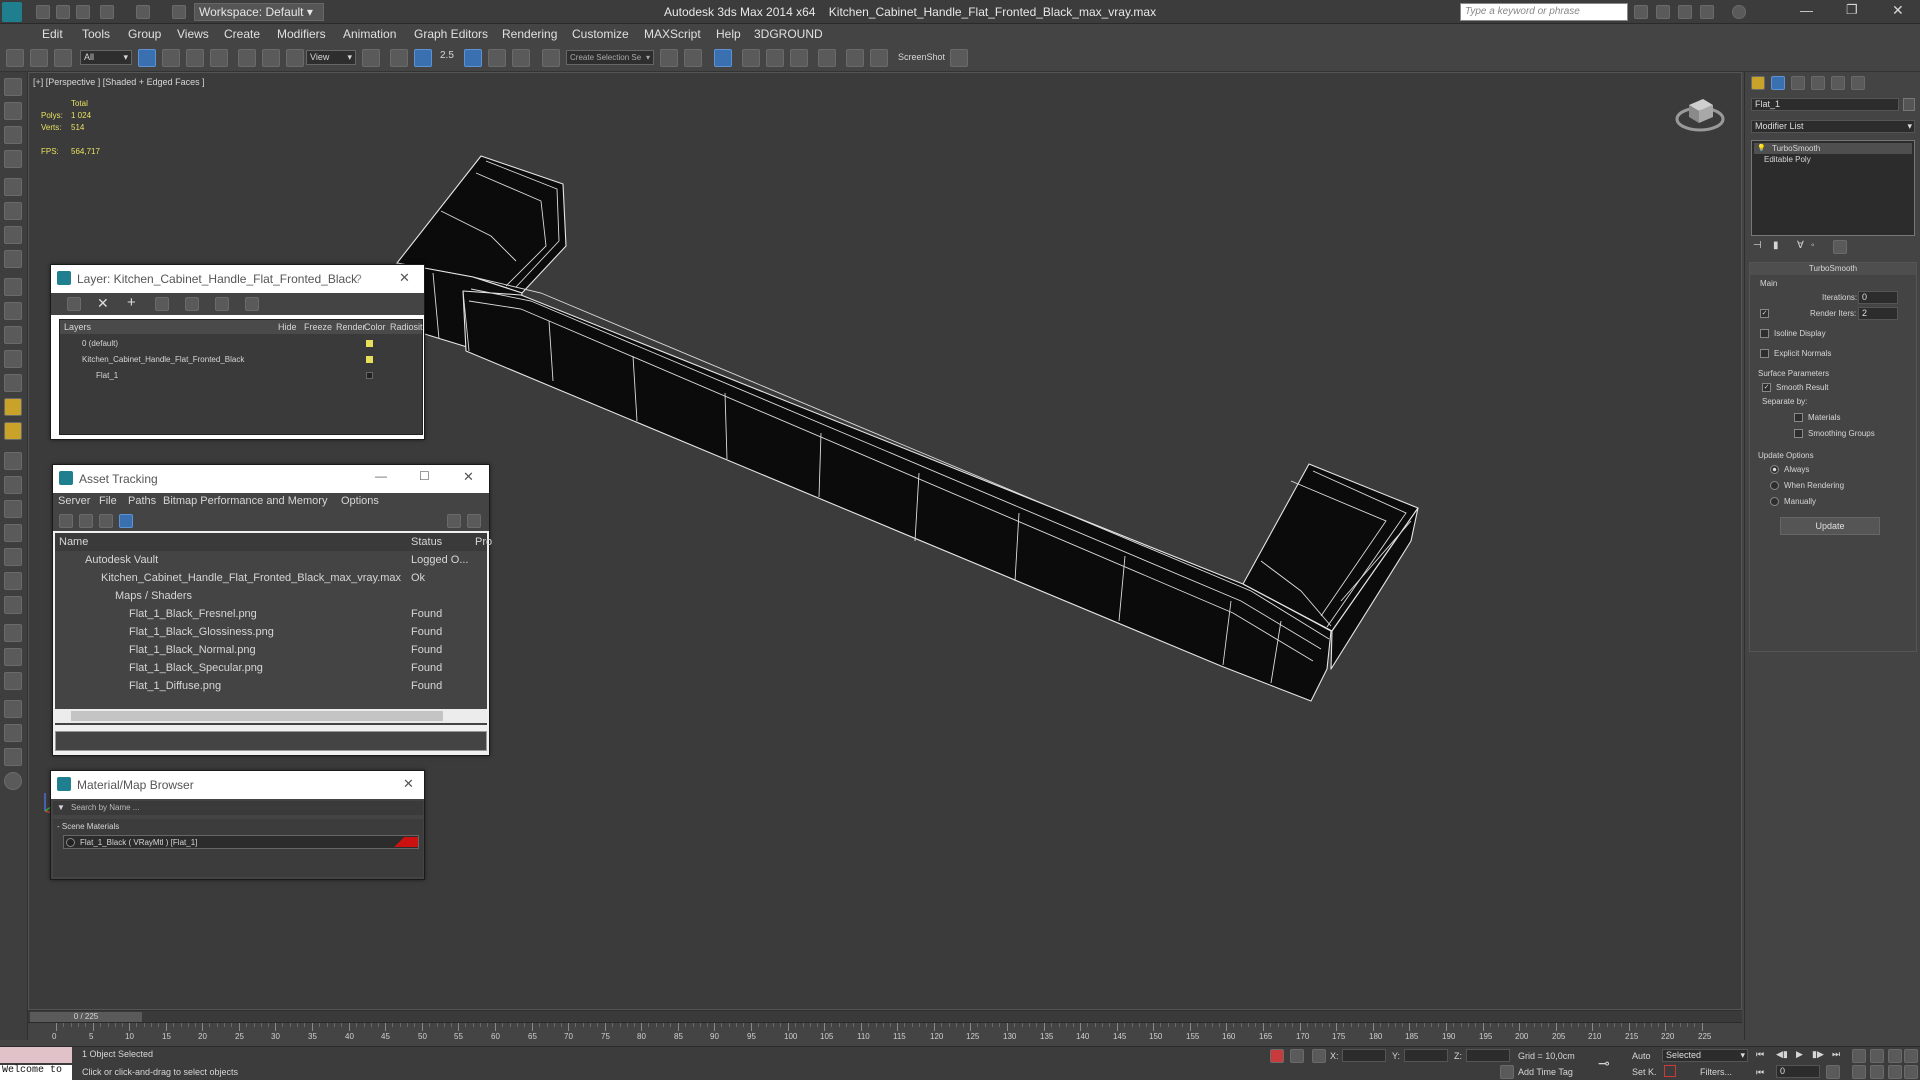 The image size is (1920, 1080). What do you see at coordinates (1798, 1071) in the screenshot?
I see `current-frame-field: 0` at bounding box center [1798, 1071].